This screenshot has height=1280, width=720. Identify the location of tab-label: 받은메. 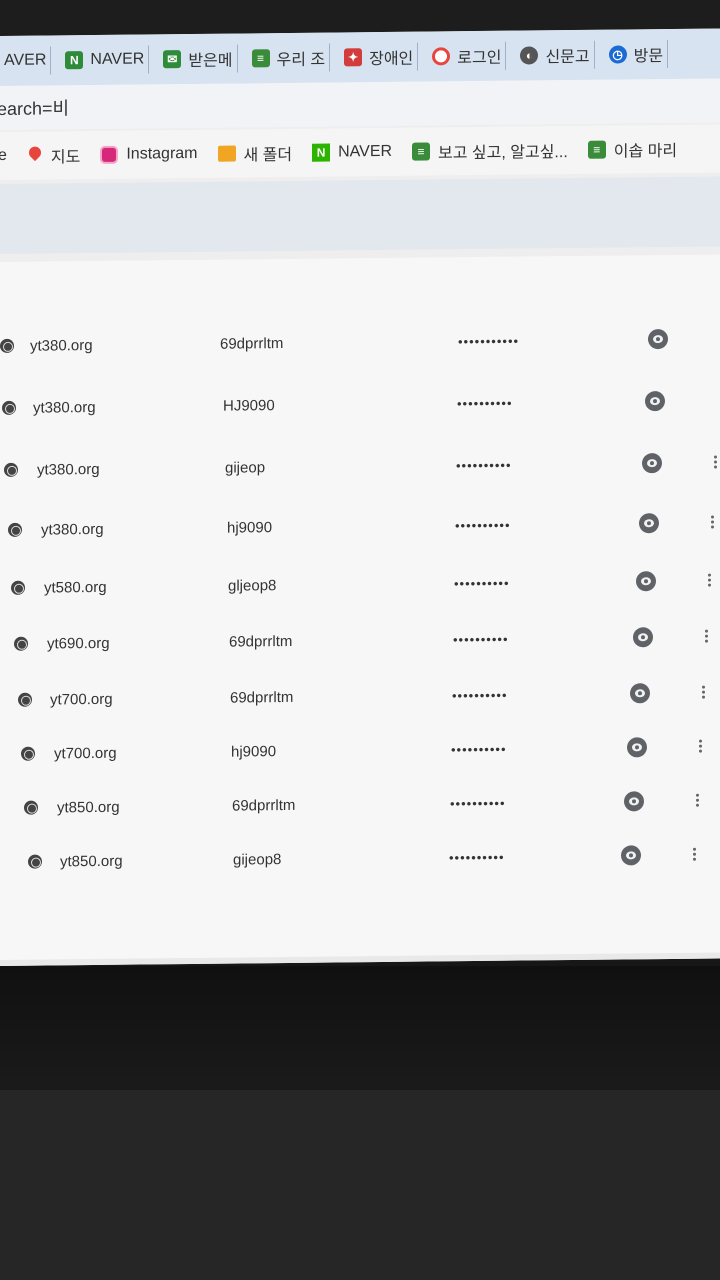
(210, 61).